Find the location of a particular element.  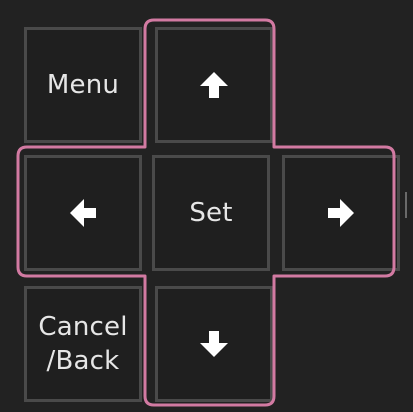

arrow-left-icon is located at coordinates (83, 213).